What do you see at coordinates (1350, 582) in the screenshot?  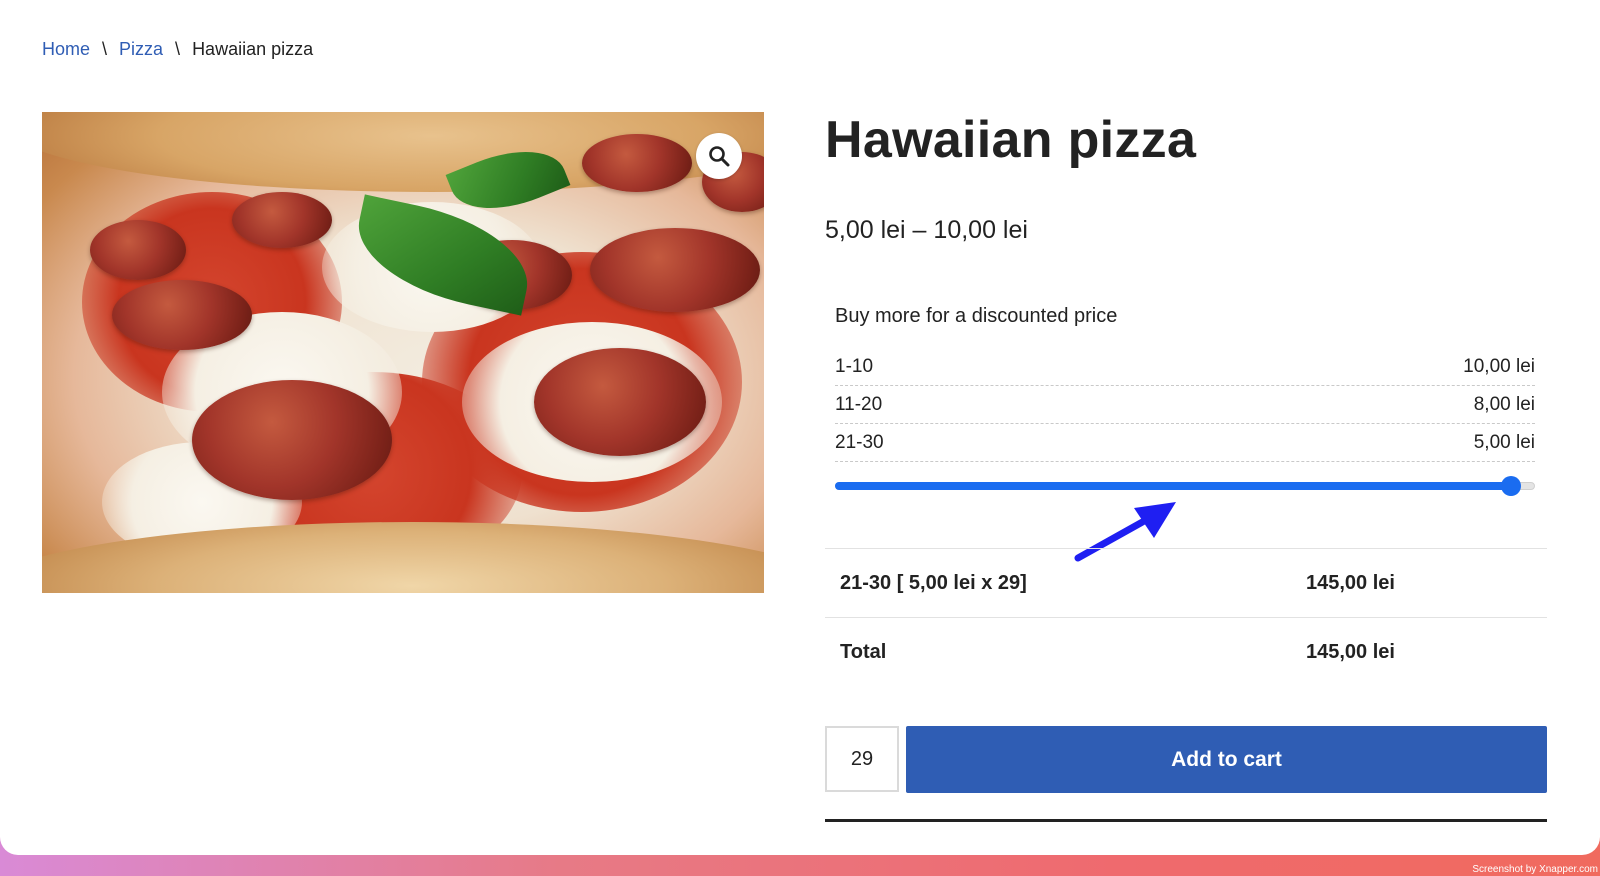 I see `summary-line-value: 145,00 lei` at bounding box center [1350, 582].